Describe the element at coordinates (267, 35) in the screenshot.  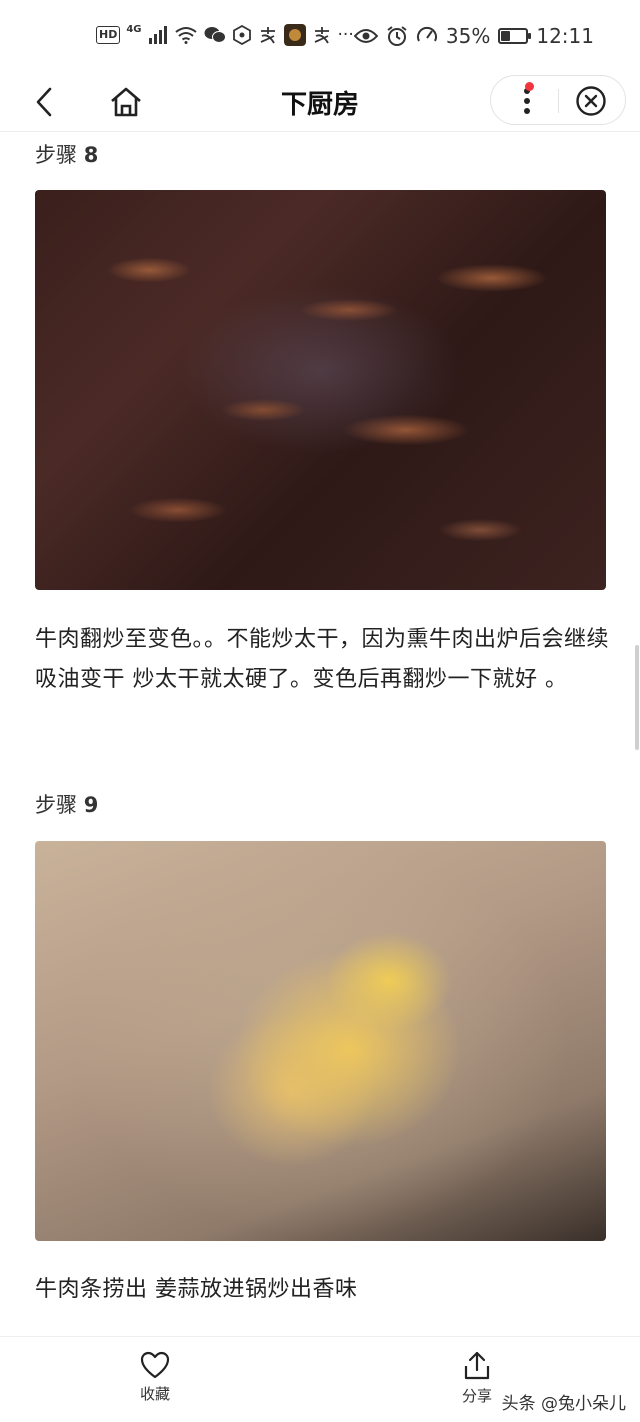
I see `alipay-icon` at that location.